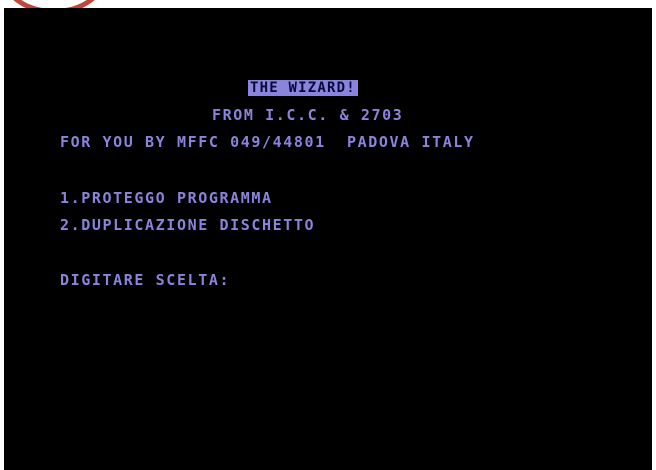  What do you see at coordinates (303, 88) in the screenshot?
I see `program-title: THE WIZARD!` at bounding box center [303, 88].